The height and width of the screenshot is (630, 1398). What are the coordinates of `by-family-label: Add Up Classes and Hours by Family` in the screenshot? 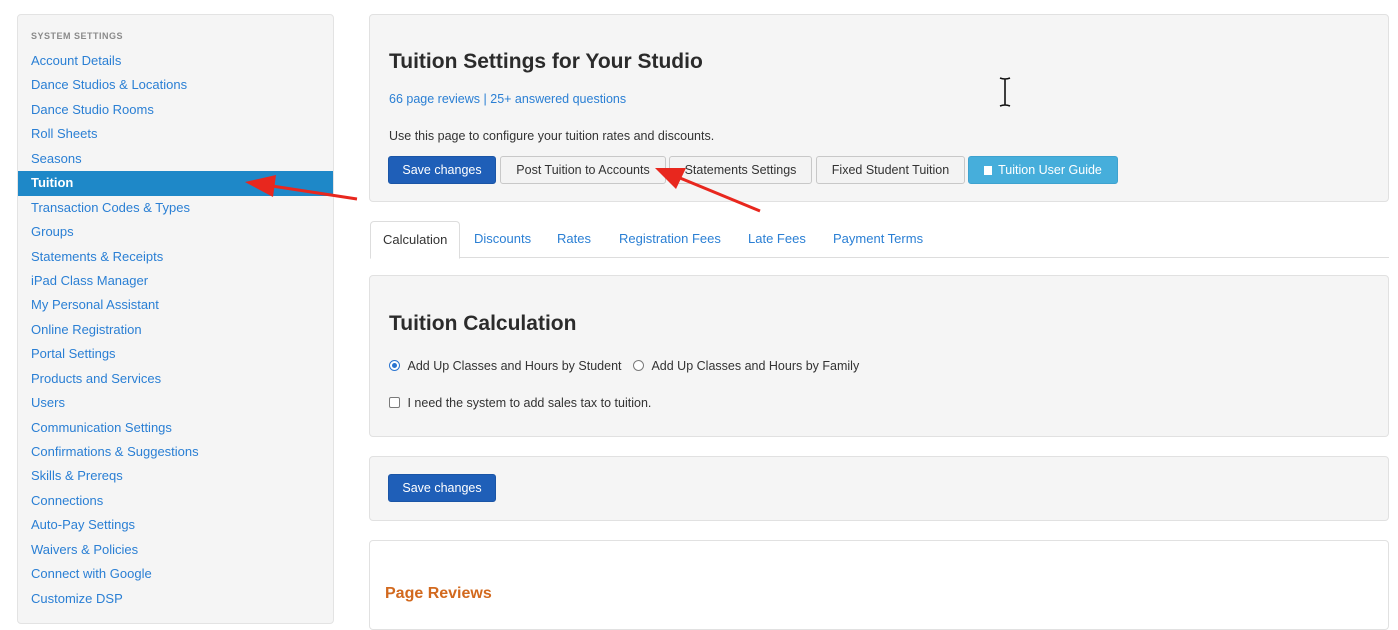 It's located at (755, 366).